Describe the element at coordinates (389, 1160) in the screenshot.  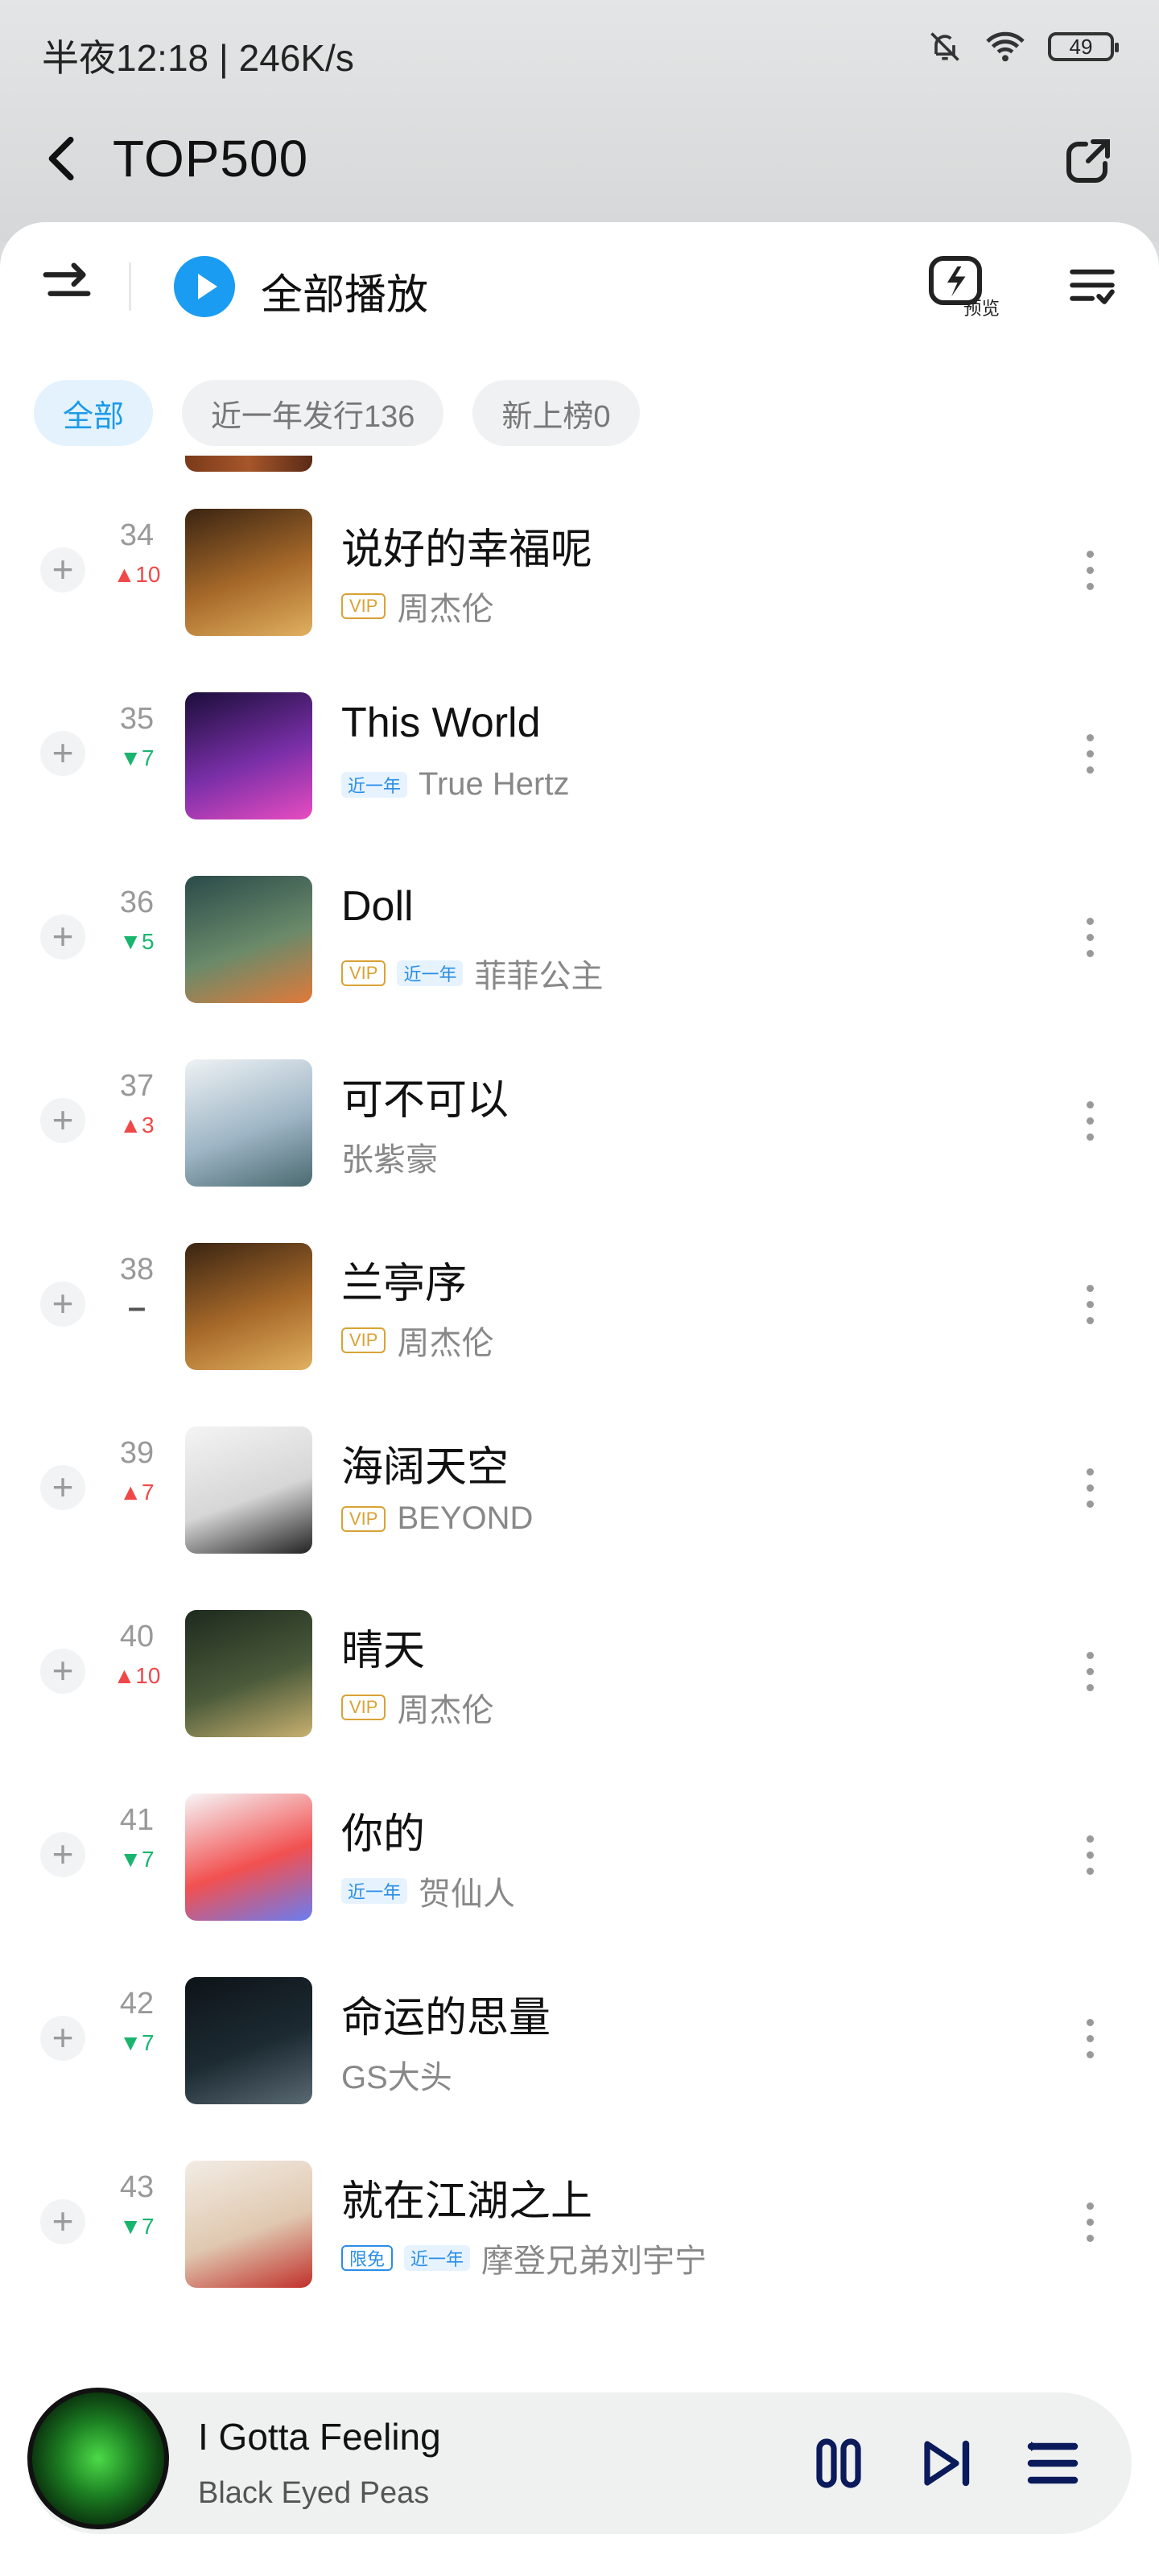
I see `artist-name: 张紫豪` at that location.